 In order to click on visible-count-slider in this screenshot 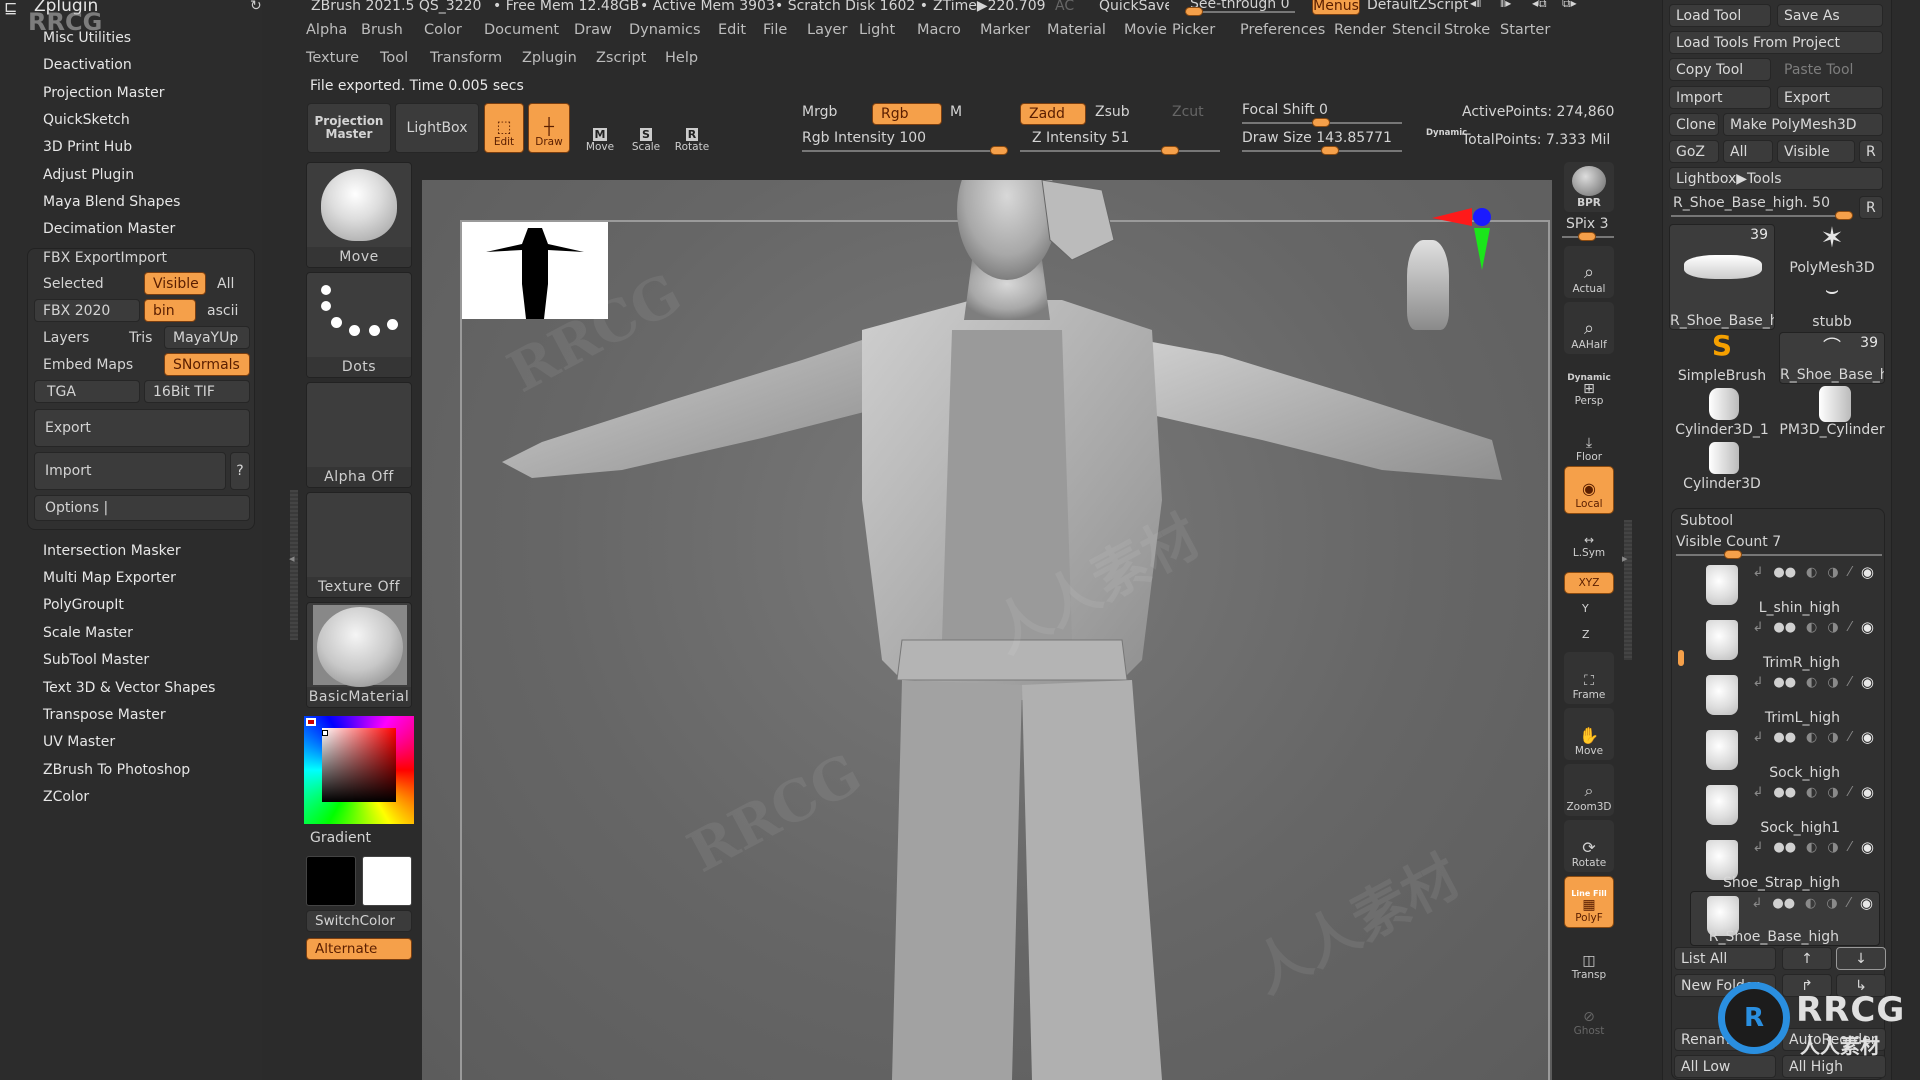, I will do `click(1779, 555)`.